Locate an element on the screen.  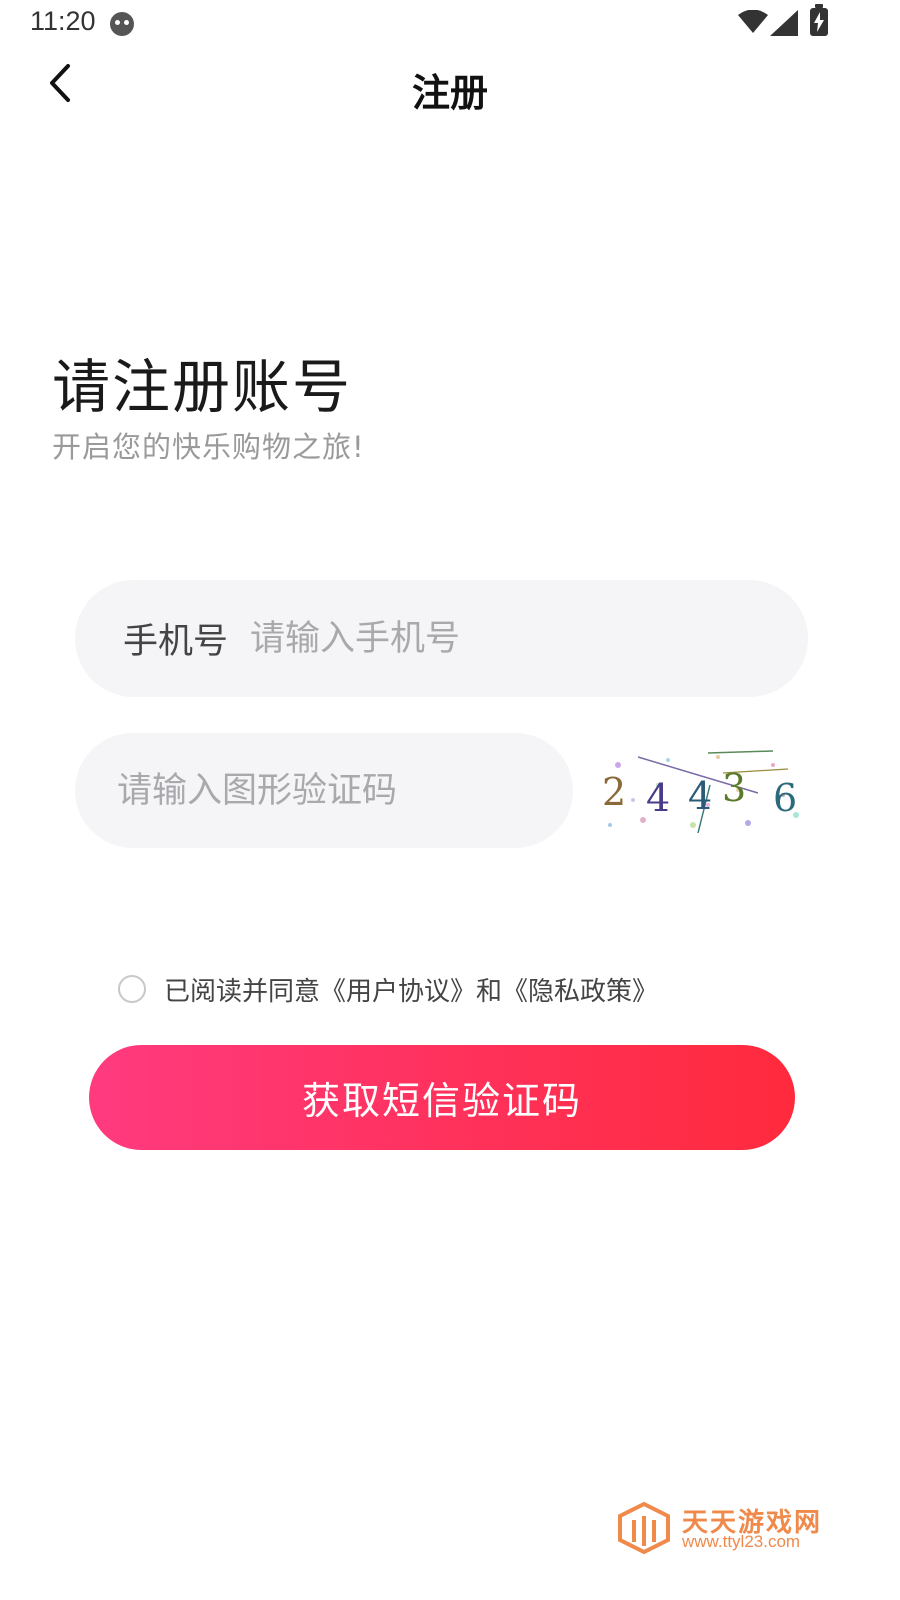
notification-face-icon is located at coordinates (122, 24).